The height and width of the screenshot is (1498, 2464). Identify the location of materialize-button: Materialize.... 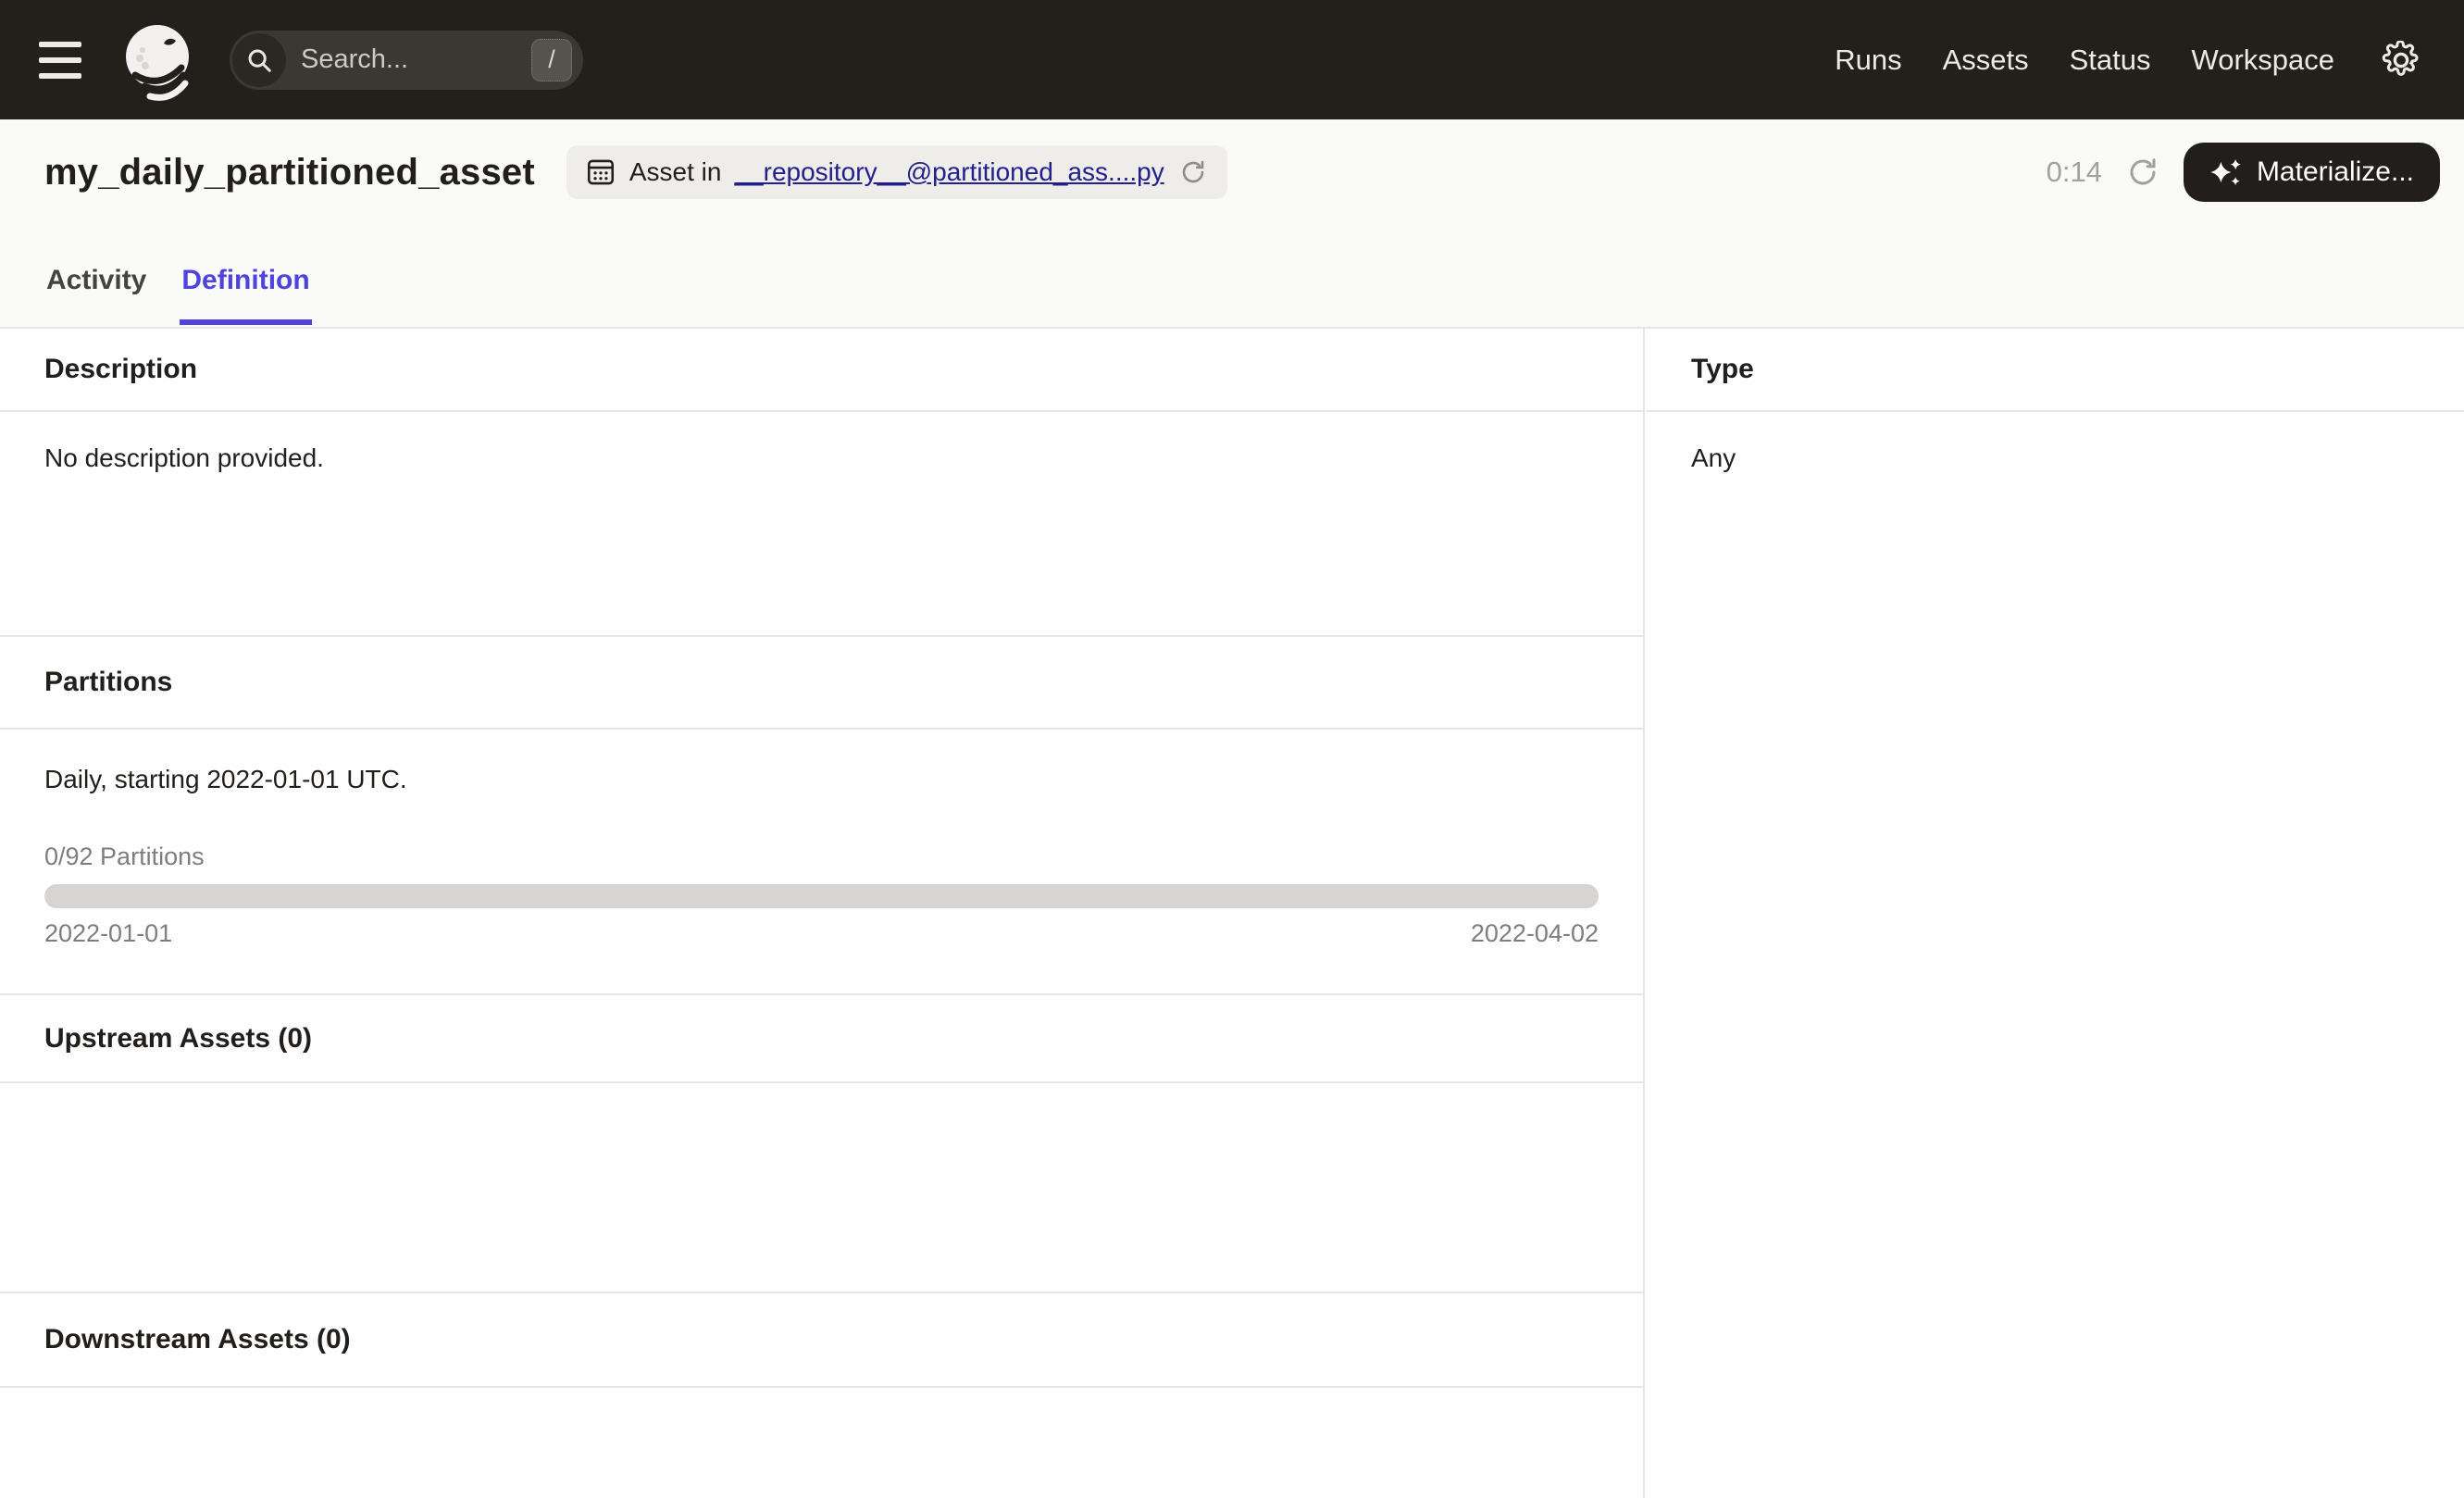
(2311, 173).